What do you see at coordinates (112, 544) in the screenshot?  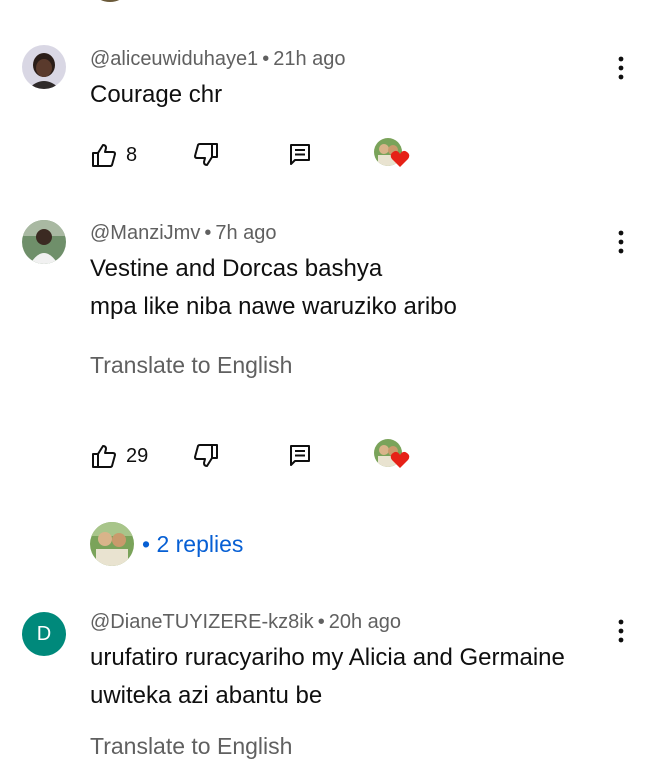 I see `creator-avatar` at bounding box center [112, 544].